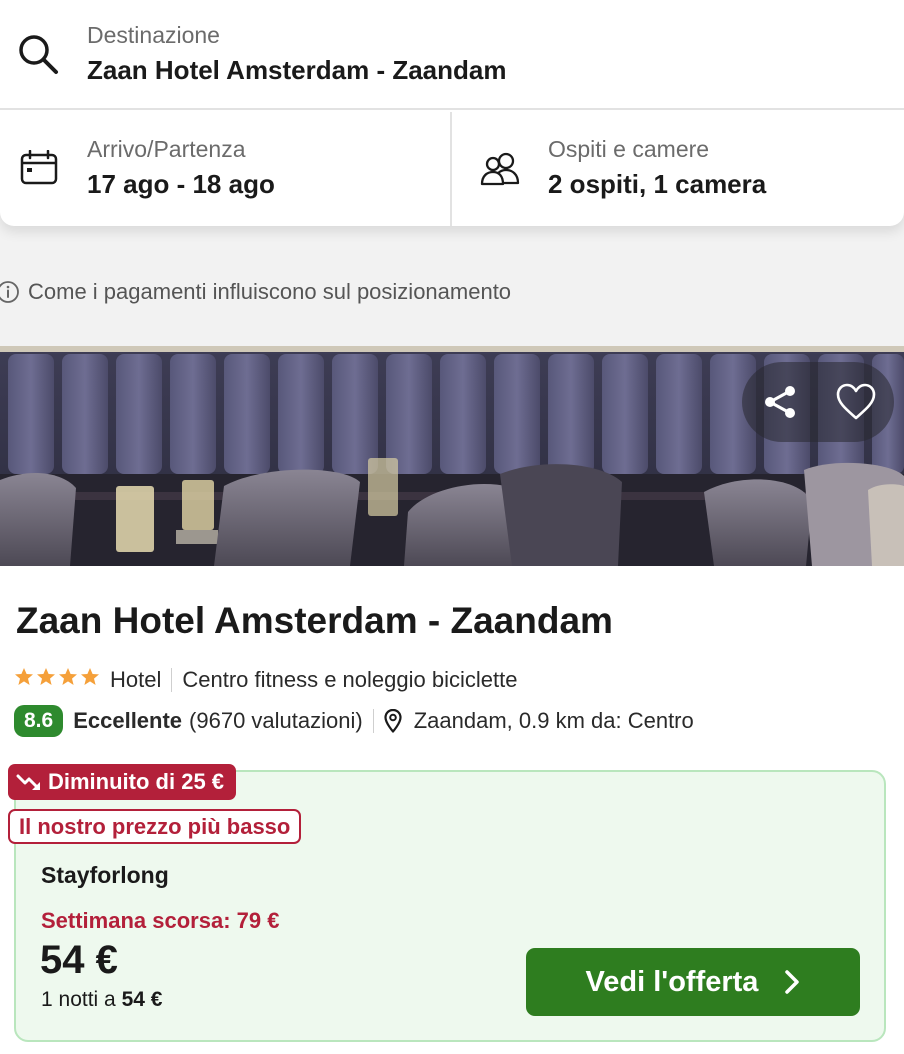 The height and width of the screenshot is (1054, 904). I want to click on provider-name: Stayforlong, so click(105, 875).